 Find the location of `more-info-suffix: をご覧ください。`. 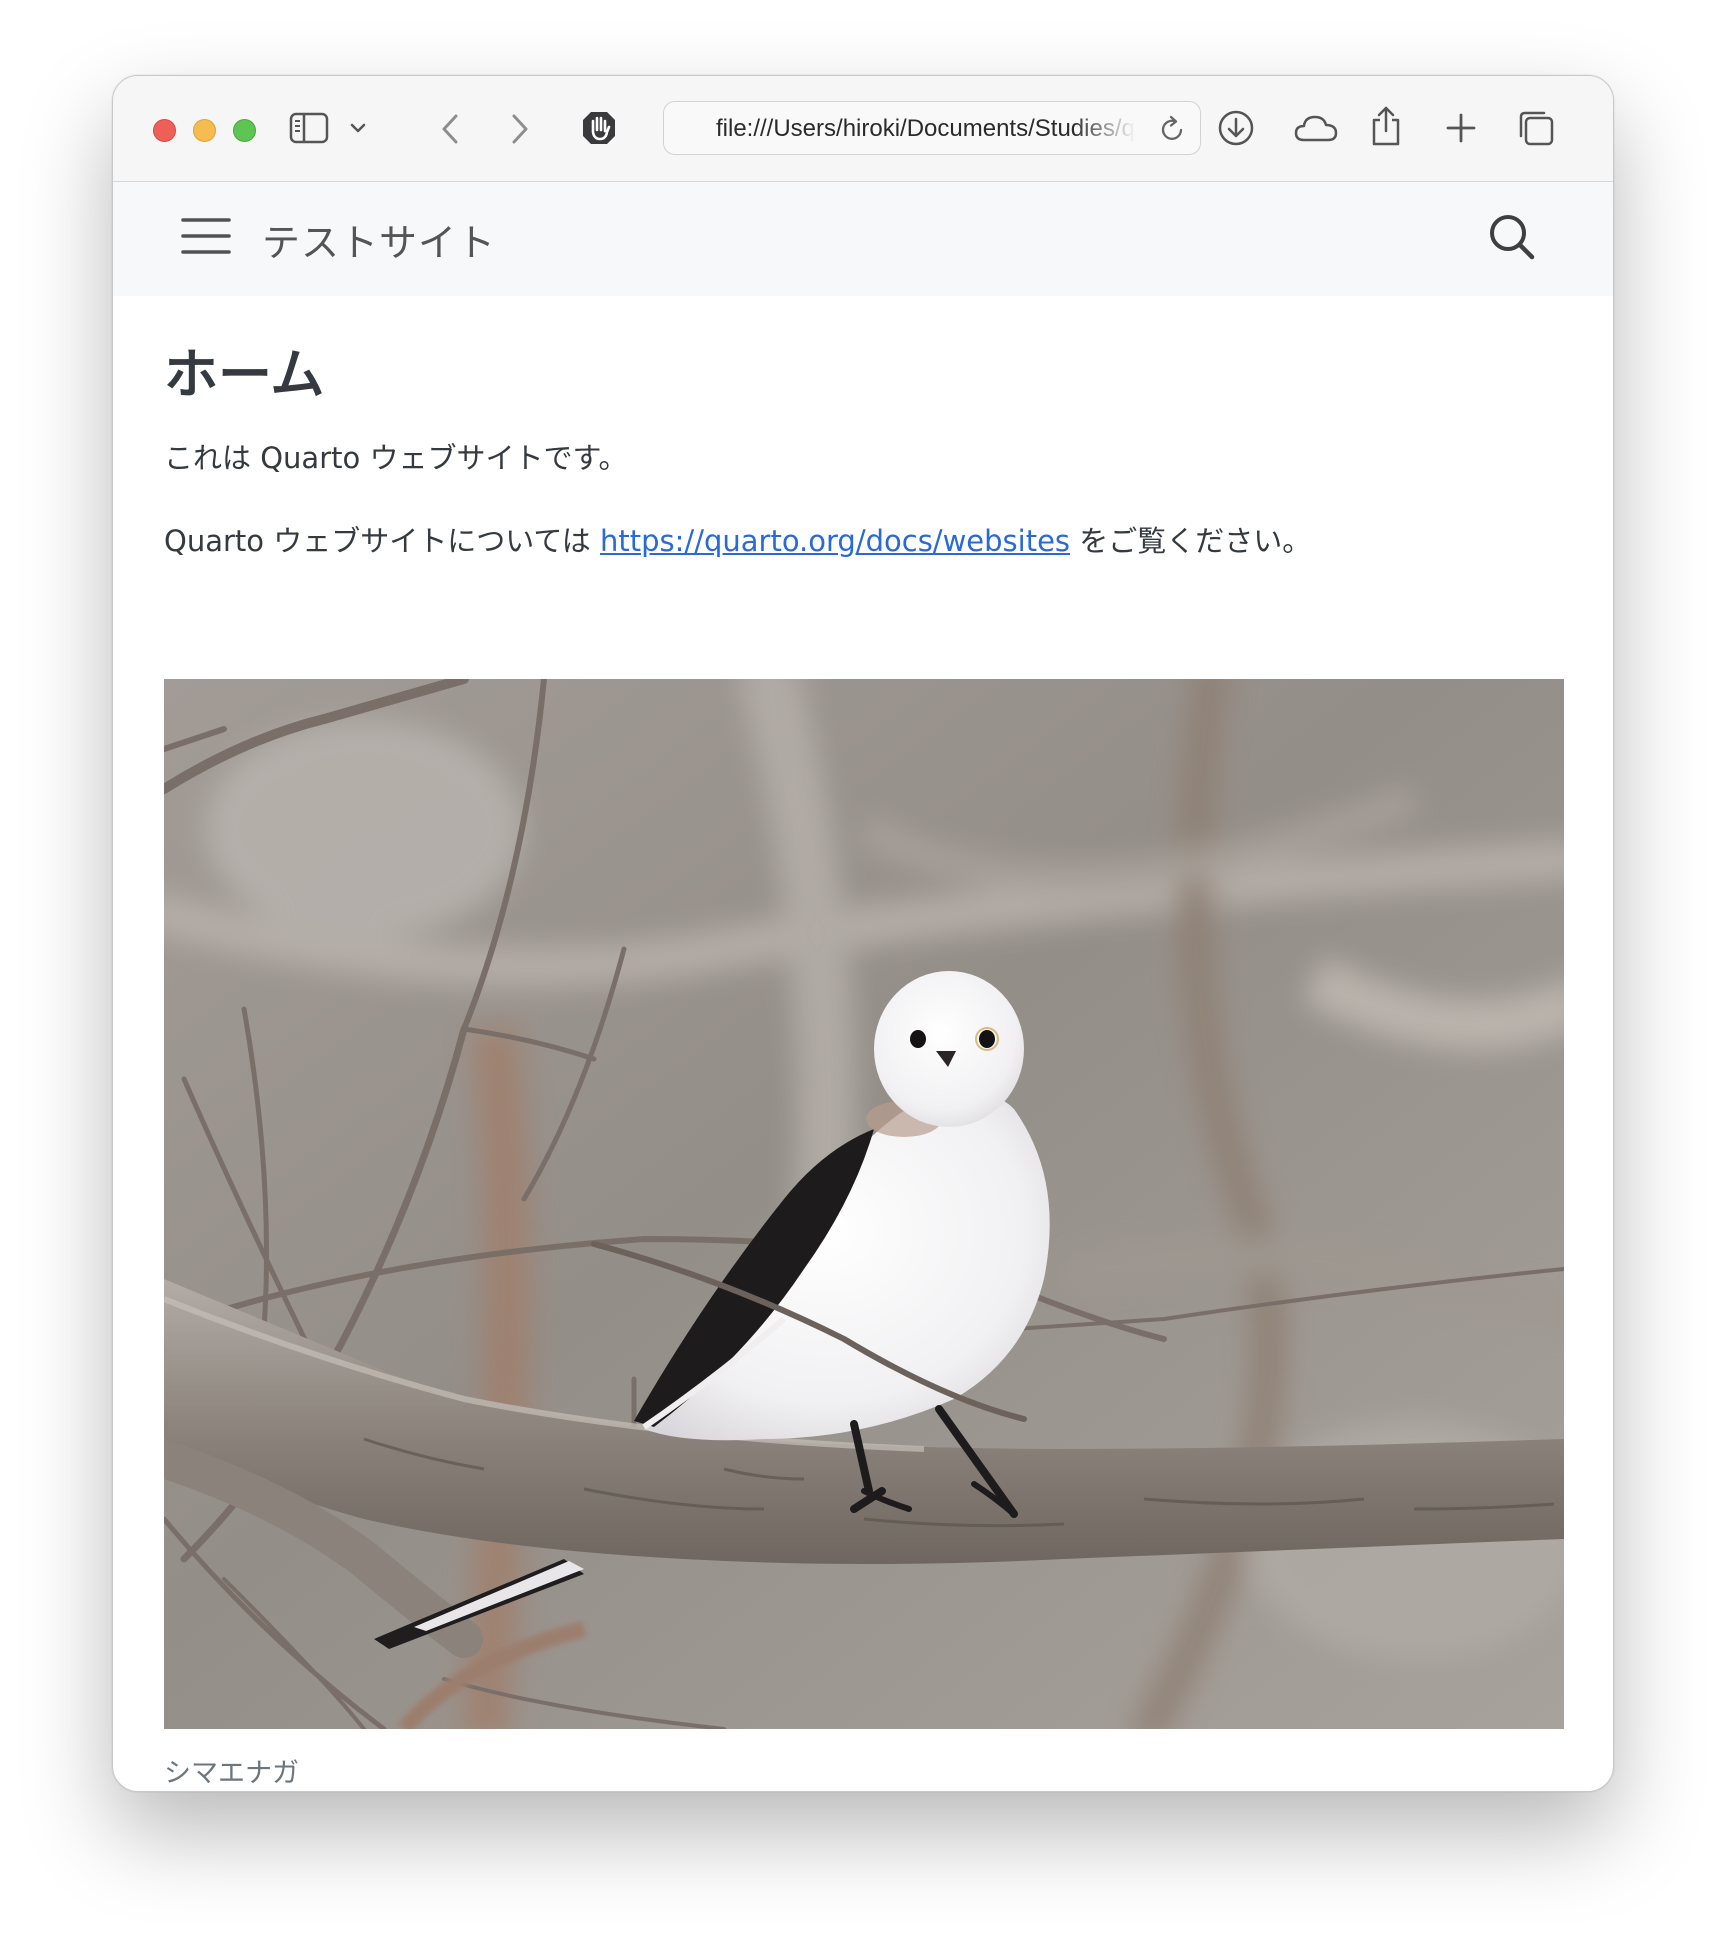

more-info-suffix: をご覧ください。 is located at coordinates (1191, 541).